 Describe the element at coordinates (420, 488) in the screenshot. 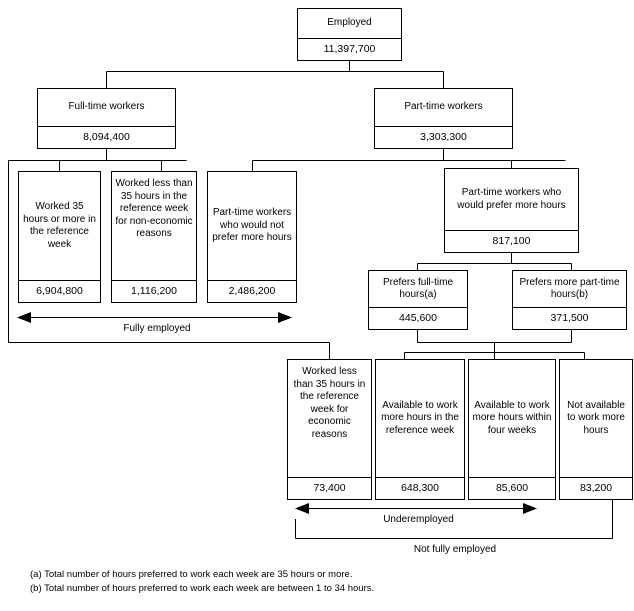

I see `node-available-reference-week-value: 648,300` at that location.